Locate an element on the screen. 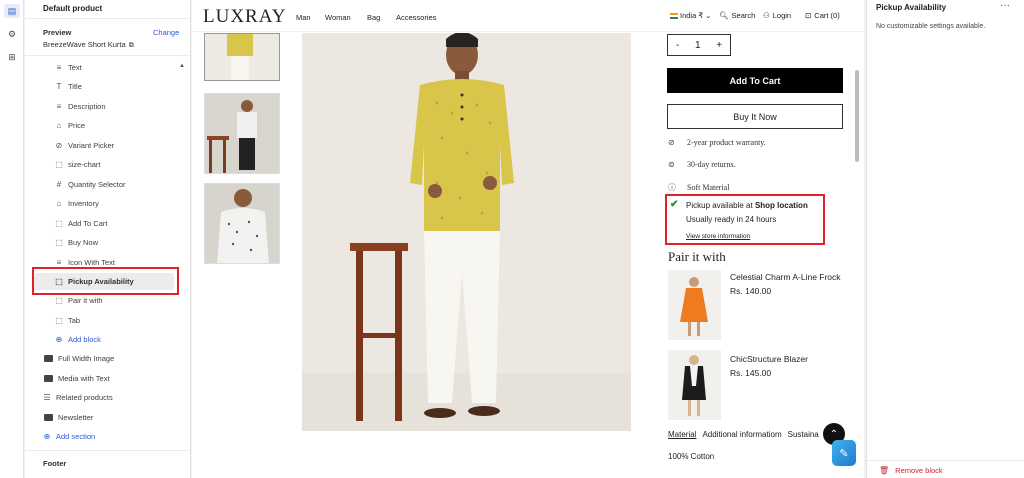  trash-icon: 🗑︎ is located at coordinates (884, 470).